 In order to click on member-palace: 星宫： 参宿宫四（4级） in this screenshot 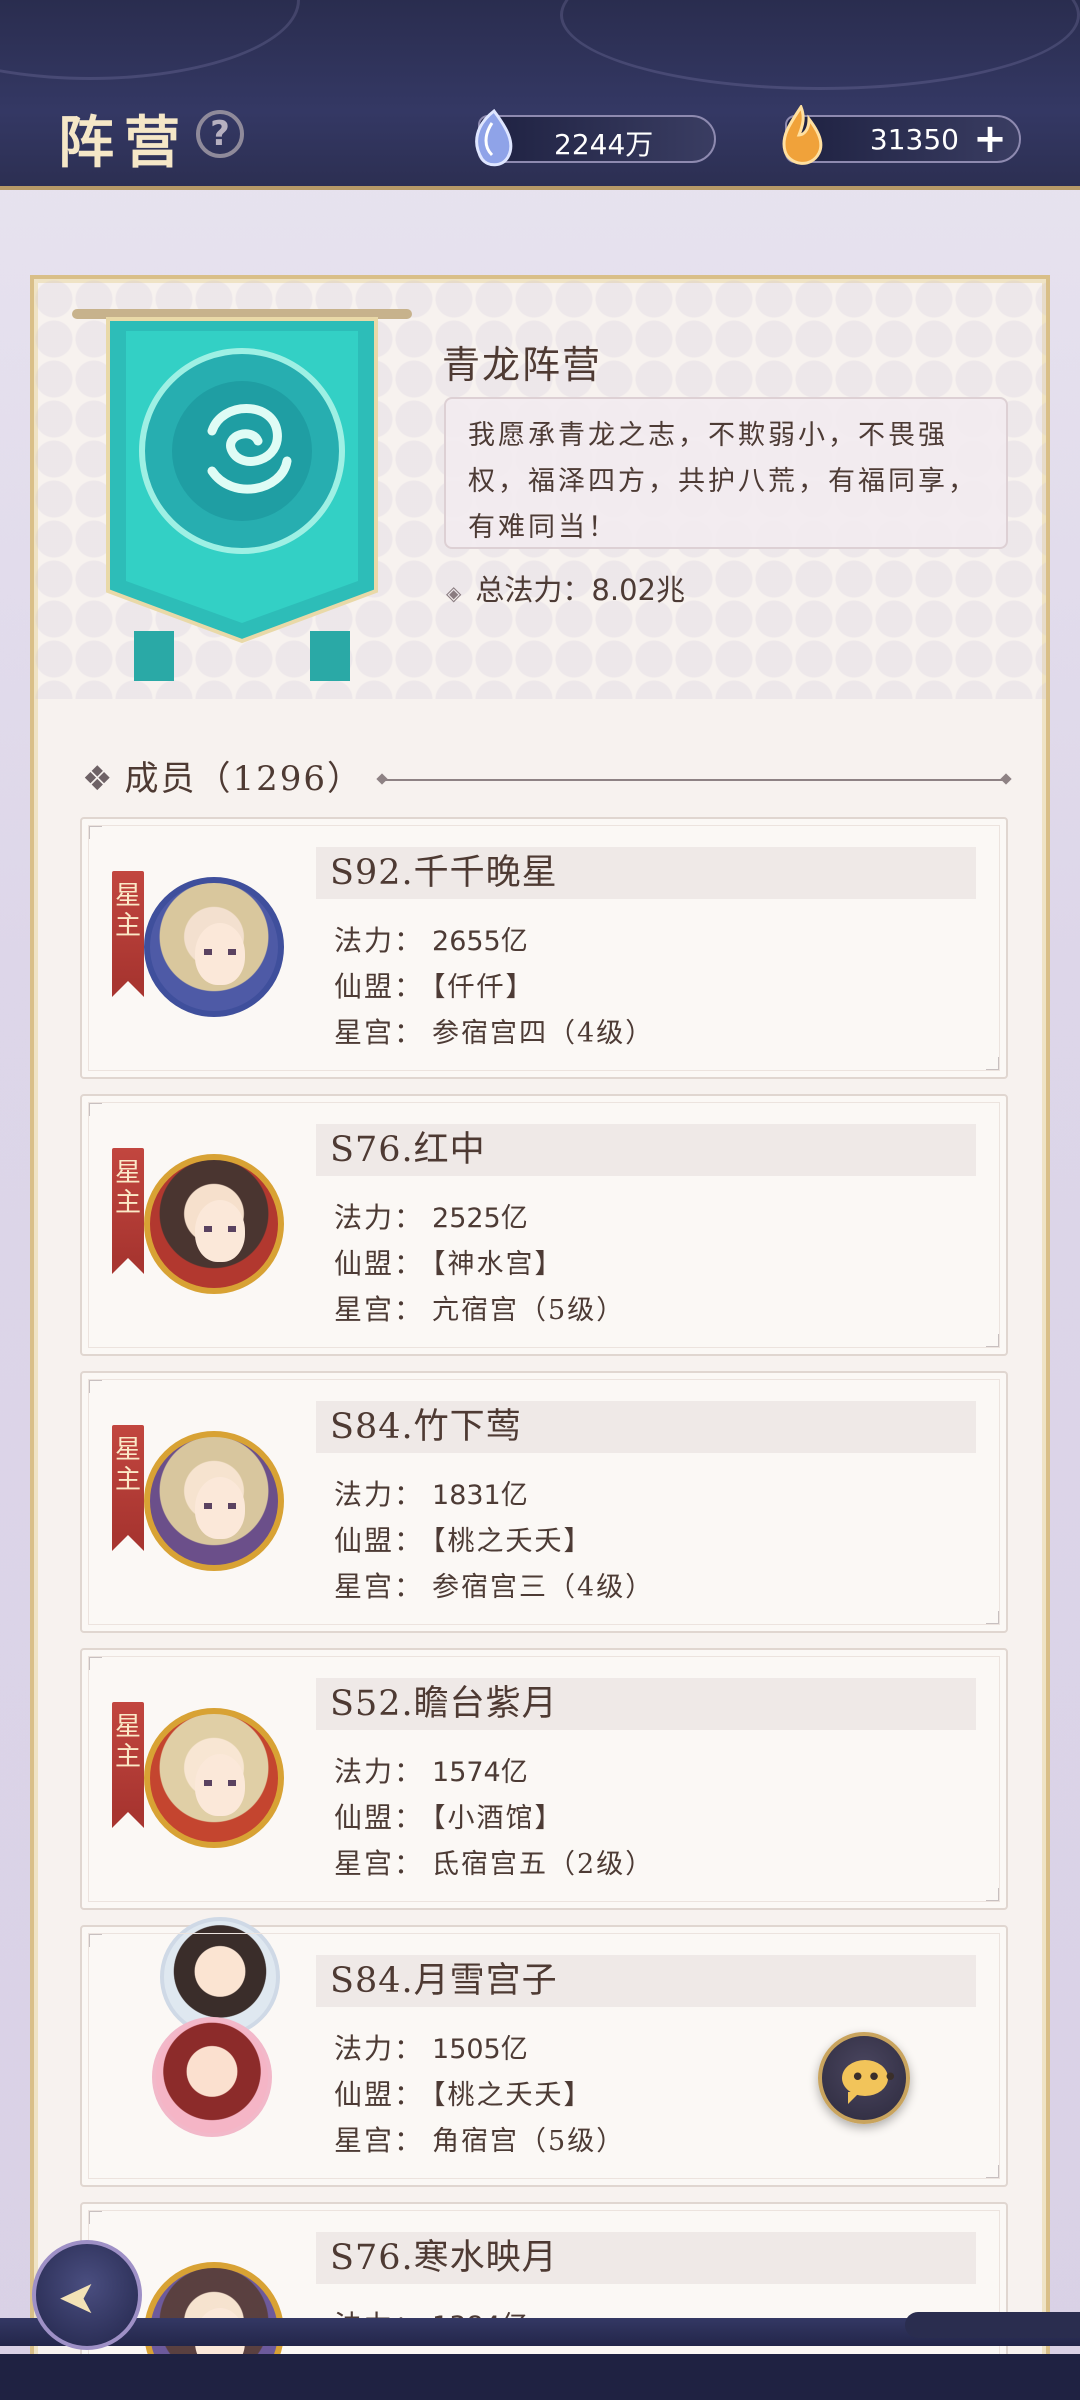, I will do `click(494, 1031)`.